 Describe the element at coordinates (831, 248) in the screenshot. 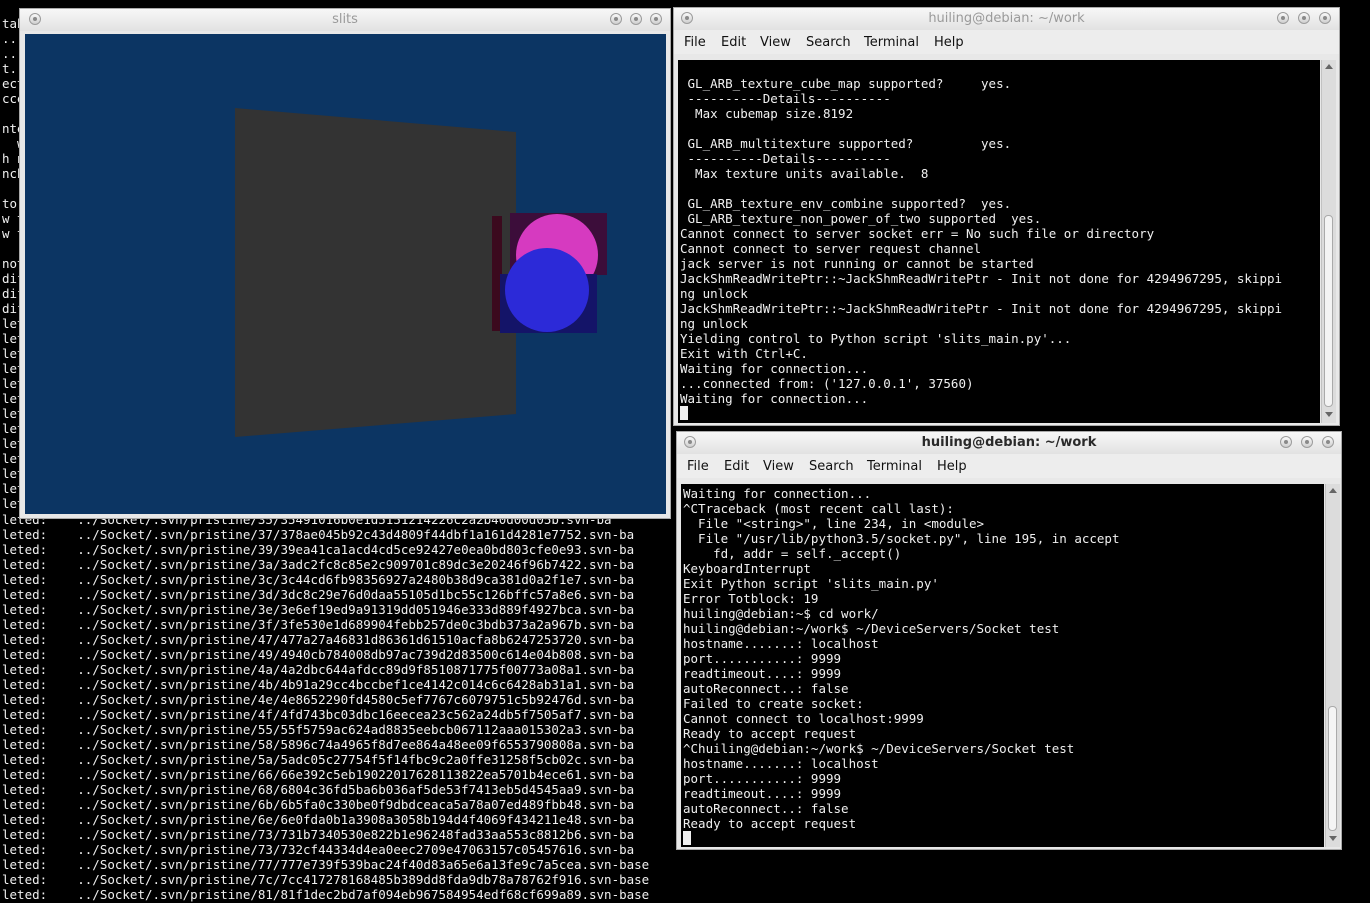

I see `terminal-line: Cannot connect to server request channel` at that location.